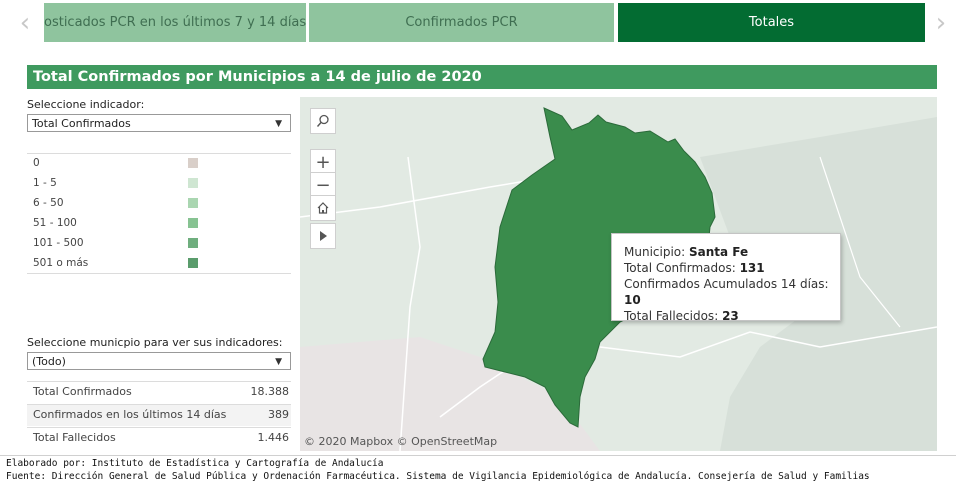 The height and width of the screenshot is (484, 956). I want to click on indicator-value: 389, so click(278, 414).